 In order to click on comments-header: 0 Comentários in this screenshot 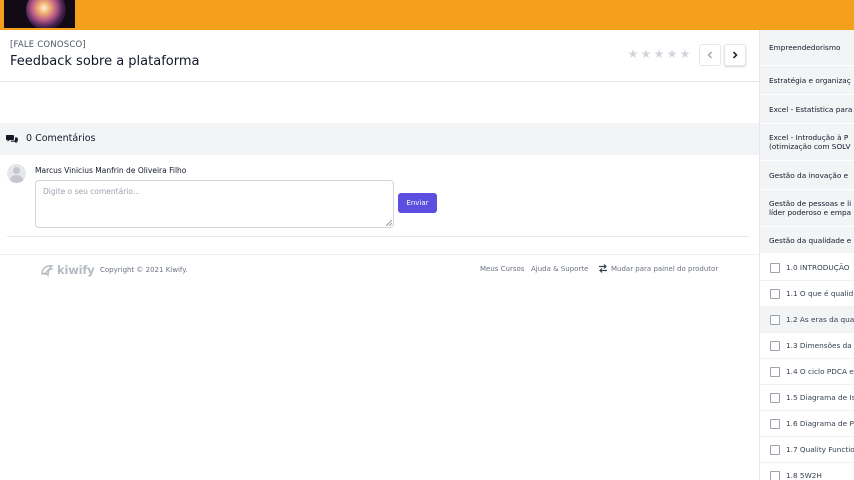, I will do `click(379, 139)`.